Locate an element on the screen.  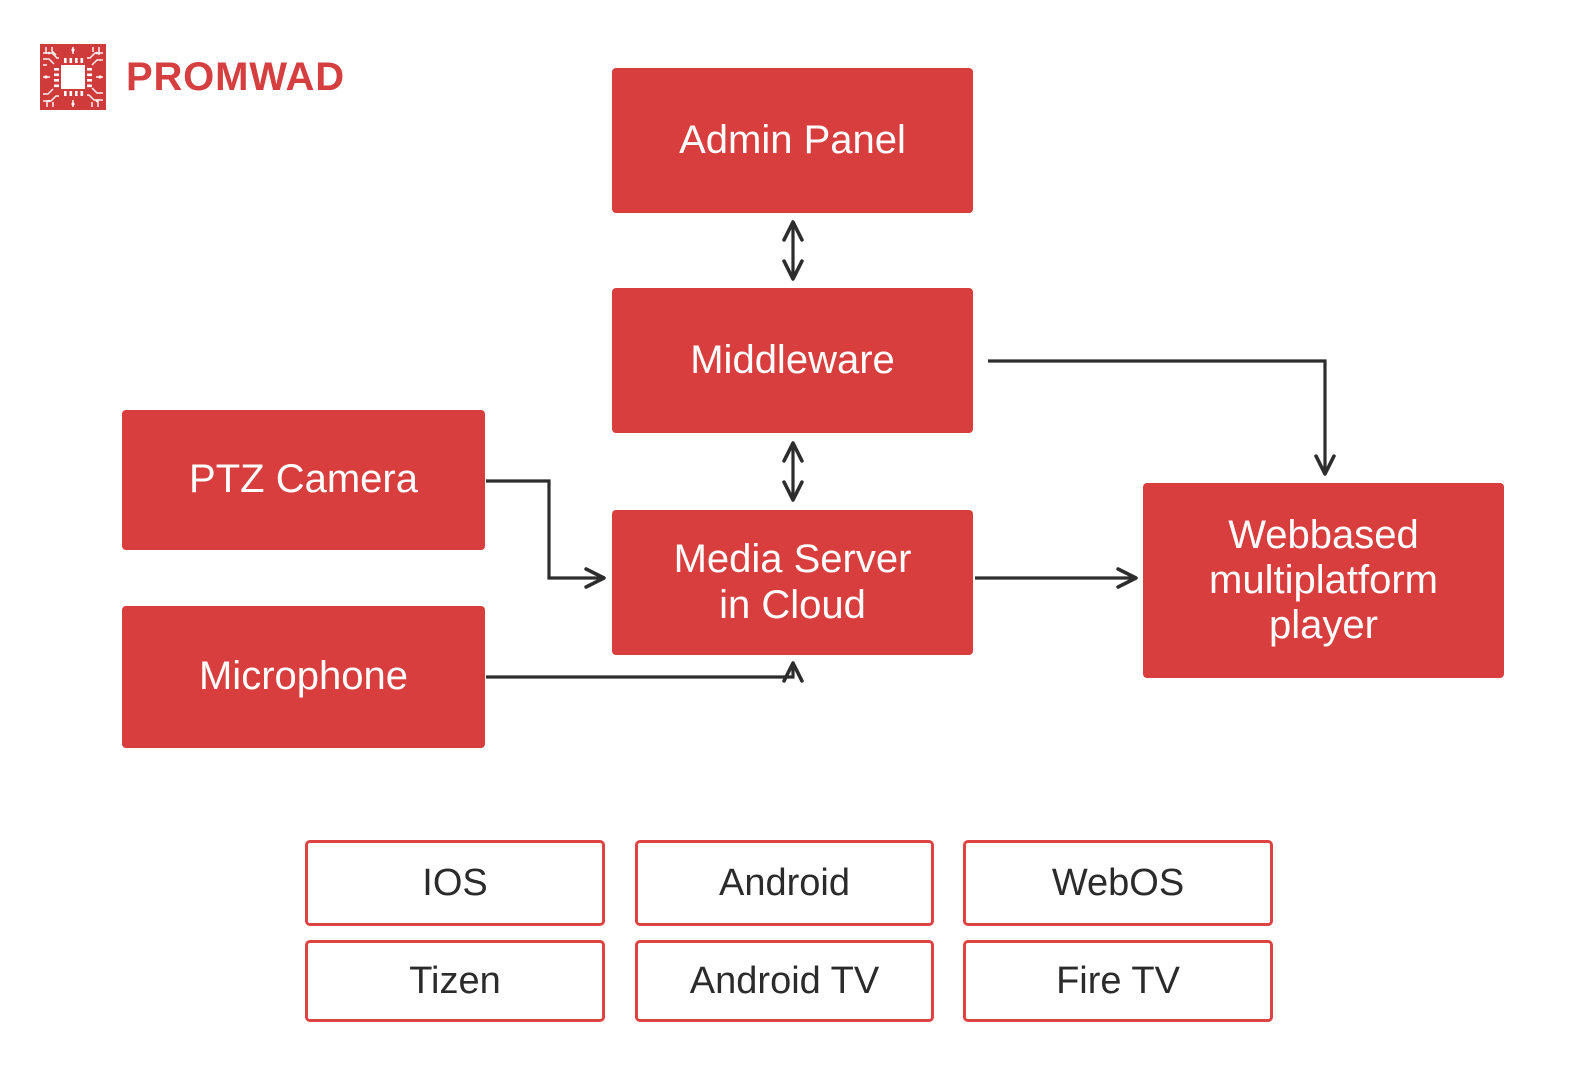
node-middleware-label: Middleware is located at coordinates (792, 359).